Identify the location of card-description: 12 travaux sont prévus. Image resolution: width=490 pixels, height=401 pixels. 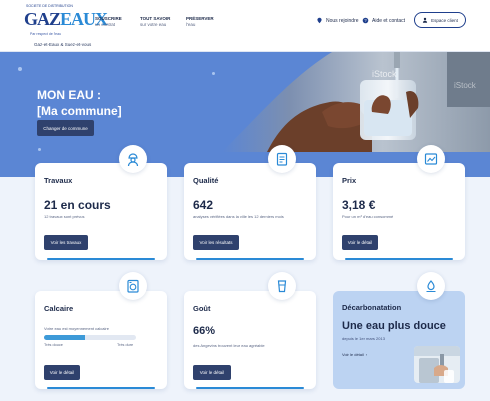
(64, 216).